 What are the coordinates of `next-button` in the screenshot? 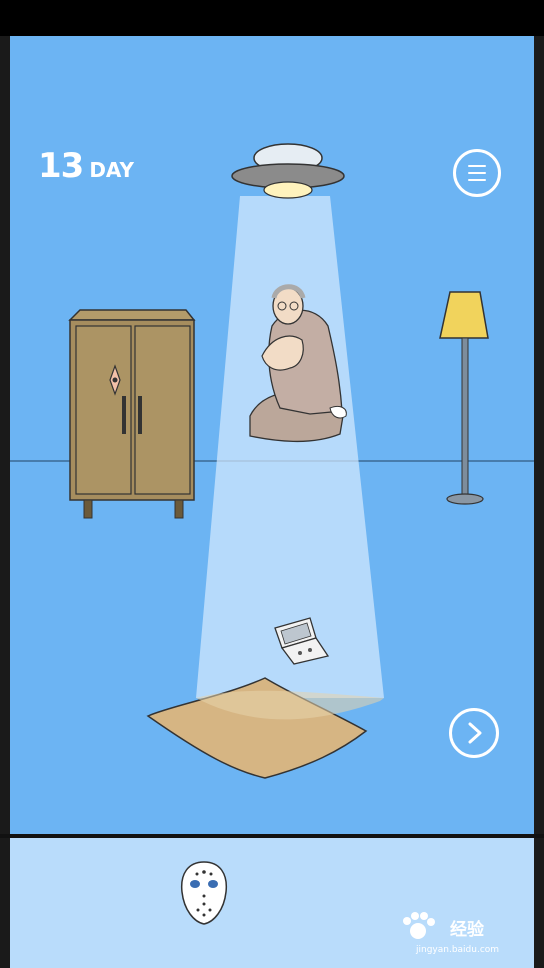 It's located at (474, 733).